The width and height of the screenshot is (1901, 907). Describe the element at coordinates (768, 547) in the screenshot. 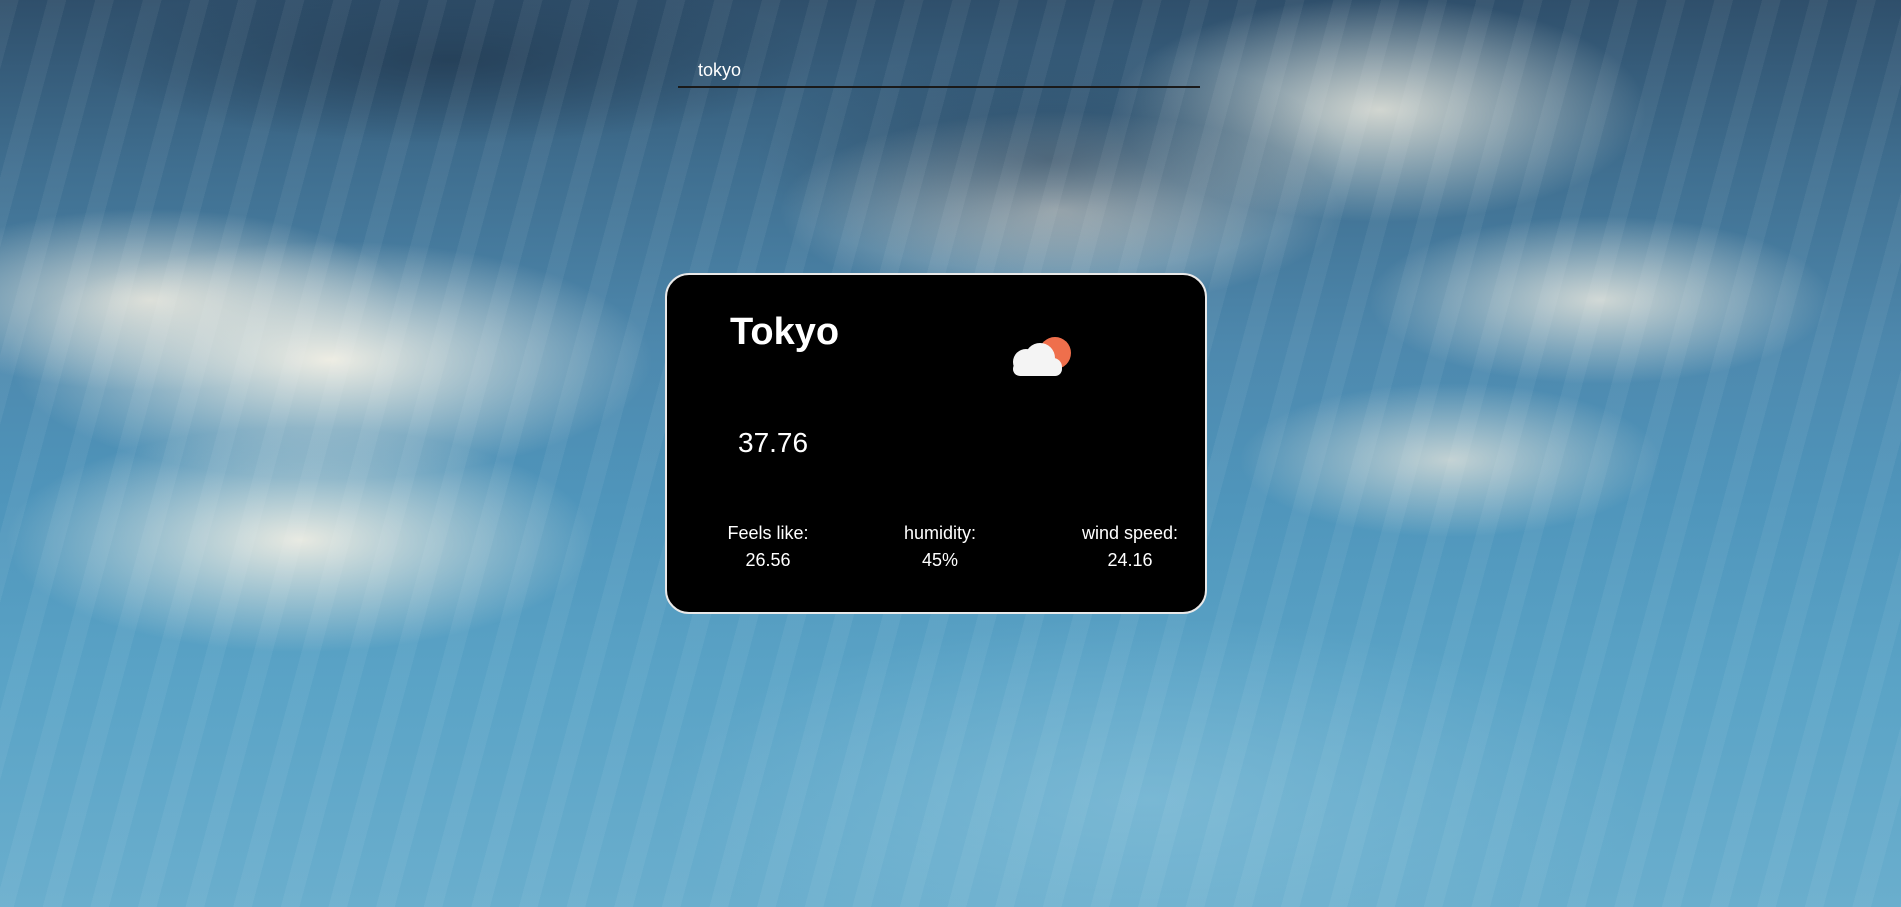

I see `feels-like-stat: Feels like: 26.56` at that location.